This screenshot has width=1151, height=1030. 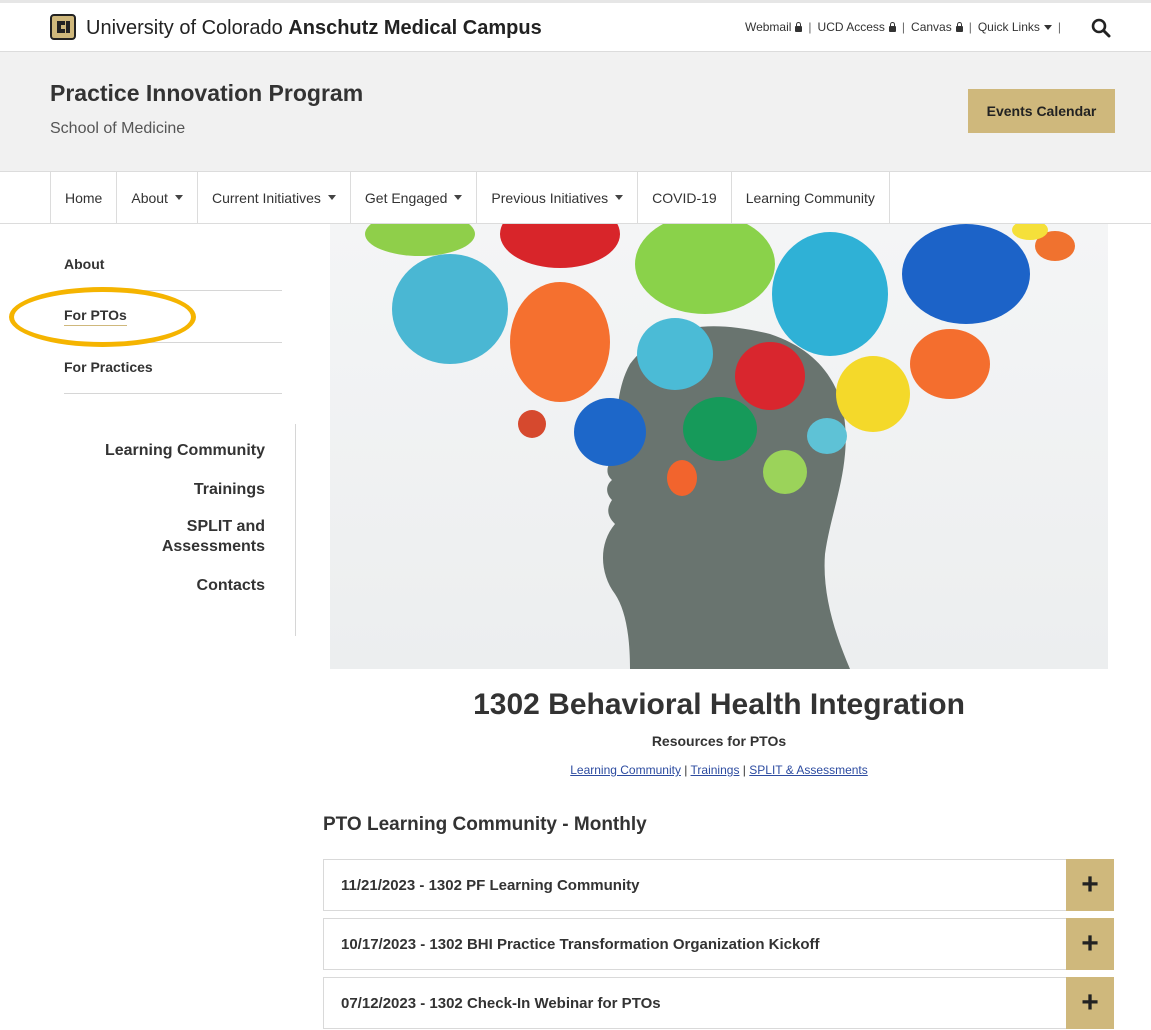 I want to click on brand-prefix: University of Colorado, so click(x=184, y=28).